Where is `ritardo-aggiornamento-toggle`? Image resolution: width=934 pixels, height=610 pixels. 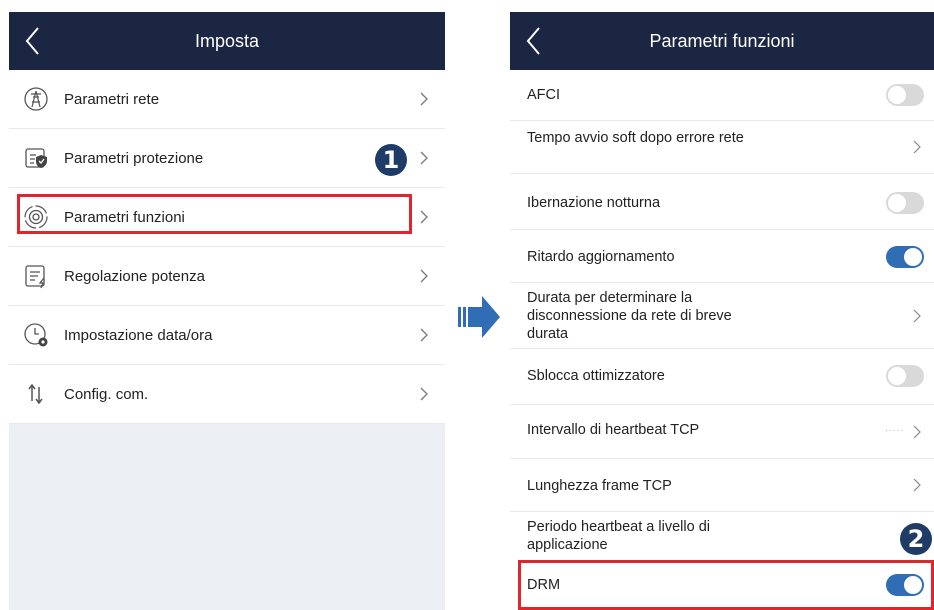
ritardo-aggiornamento-toggle is located at coordinates (905, 257).